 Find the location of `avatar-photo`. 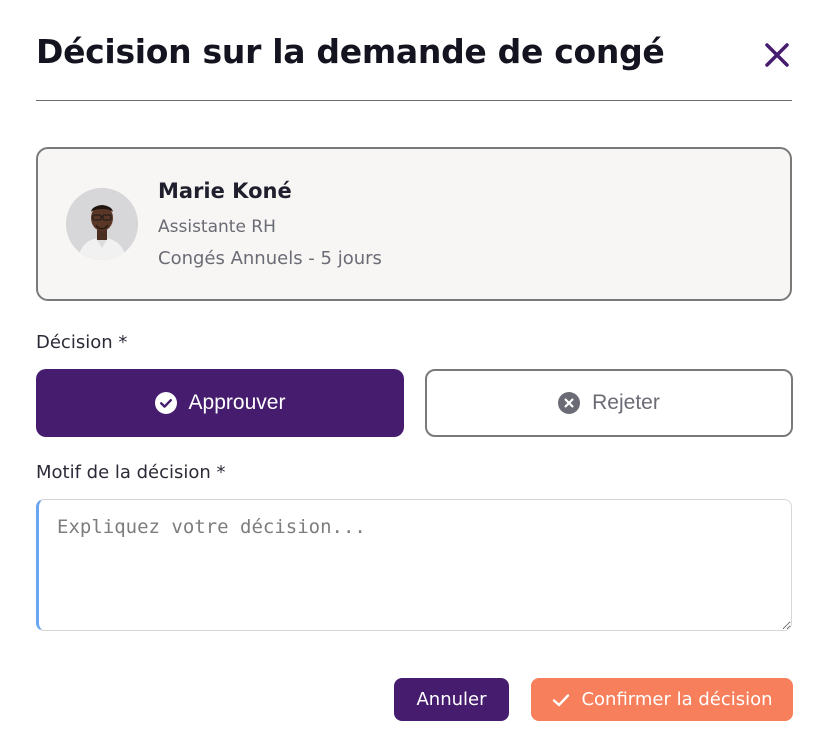

avatar-photo is located at coordinates (102, 224).